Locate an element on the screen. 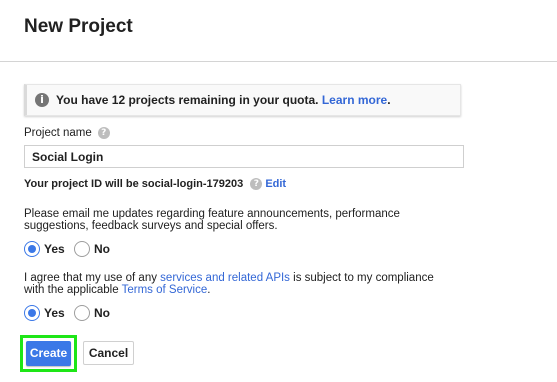  learn-more-link: Learn more is located at coordinates (354, 100).